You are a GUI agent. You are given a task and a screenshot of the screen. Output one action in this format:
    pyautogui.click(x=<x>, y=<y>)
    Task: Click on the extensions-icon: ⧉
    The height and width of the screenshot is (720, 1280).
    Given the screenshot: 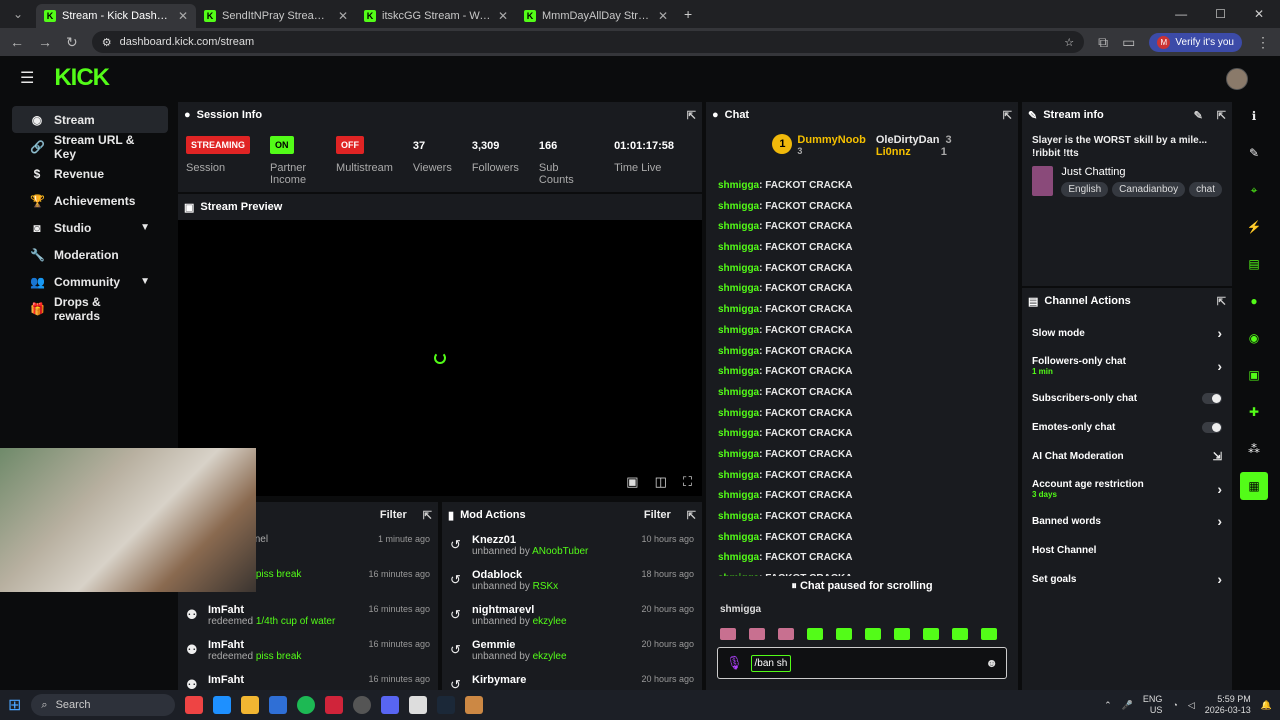 What is the action you would take?
    pyautogui.click(x=1103, y=42)
    